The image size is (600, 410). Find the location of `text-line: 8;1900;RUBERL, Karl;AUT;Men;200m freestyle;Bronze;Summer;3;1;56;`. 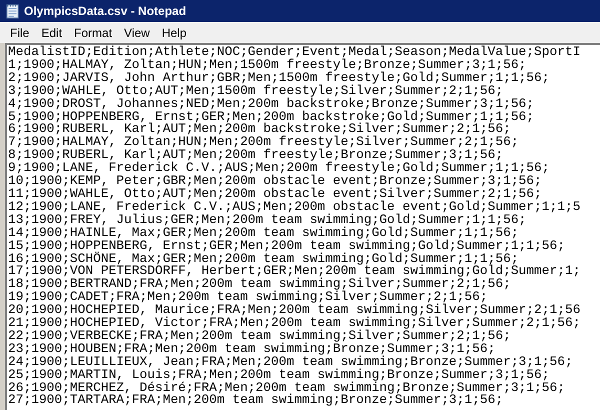

text-line: 8;1900;RUBERL, Karl;AUT;Men;200m freestyle;Bronze;Summer;3;1;56; is located at coordinates (256, 155).